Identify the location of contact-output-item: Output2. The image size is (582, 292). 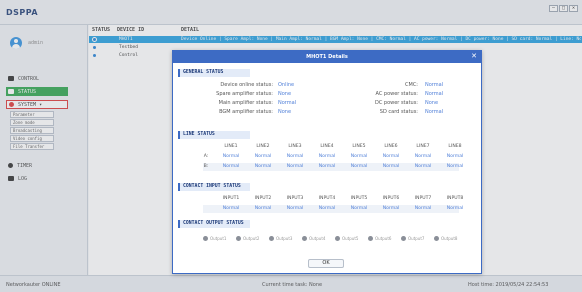
(247, 238).